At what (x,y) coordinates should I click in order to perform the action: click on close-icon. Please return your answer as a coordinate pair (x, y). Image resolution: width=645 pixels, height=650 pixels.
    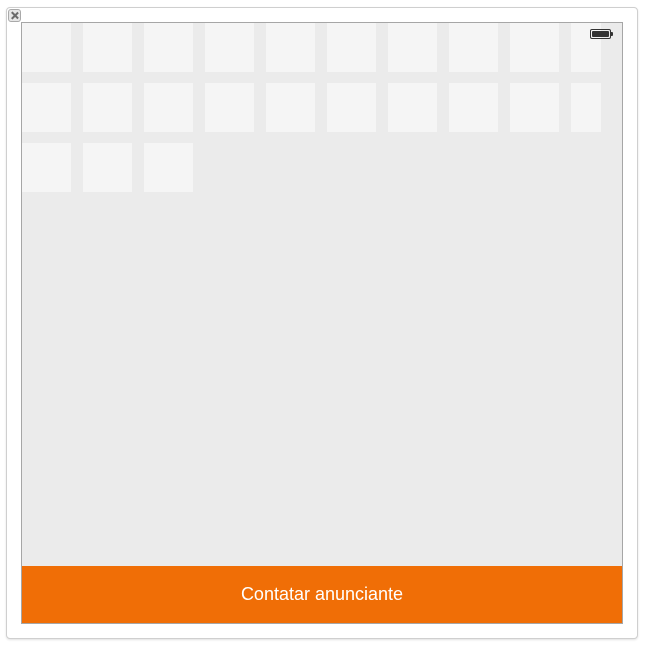
    Looking at the image, I should click on (14, 15).